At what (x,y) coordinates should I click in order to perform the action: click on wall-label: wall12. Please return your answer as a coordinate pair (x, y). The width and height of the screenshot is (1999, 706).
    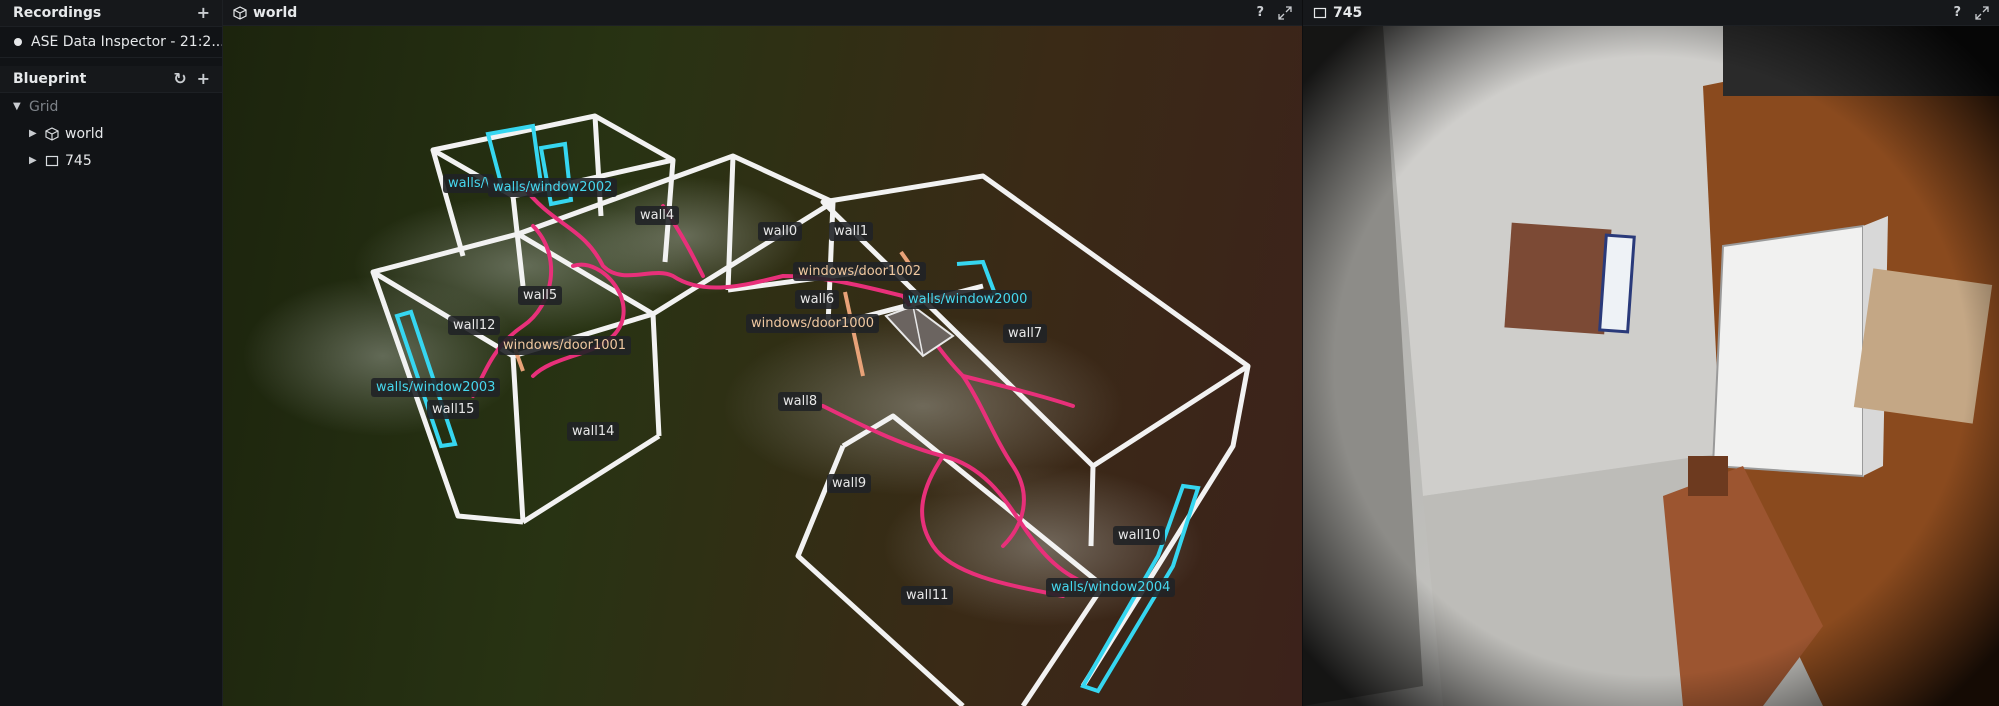
    Looking at the image, I should click on (474, 325).